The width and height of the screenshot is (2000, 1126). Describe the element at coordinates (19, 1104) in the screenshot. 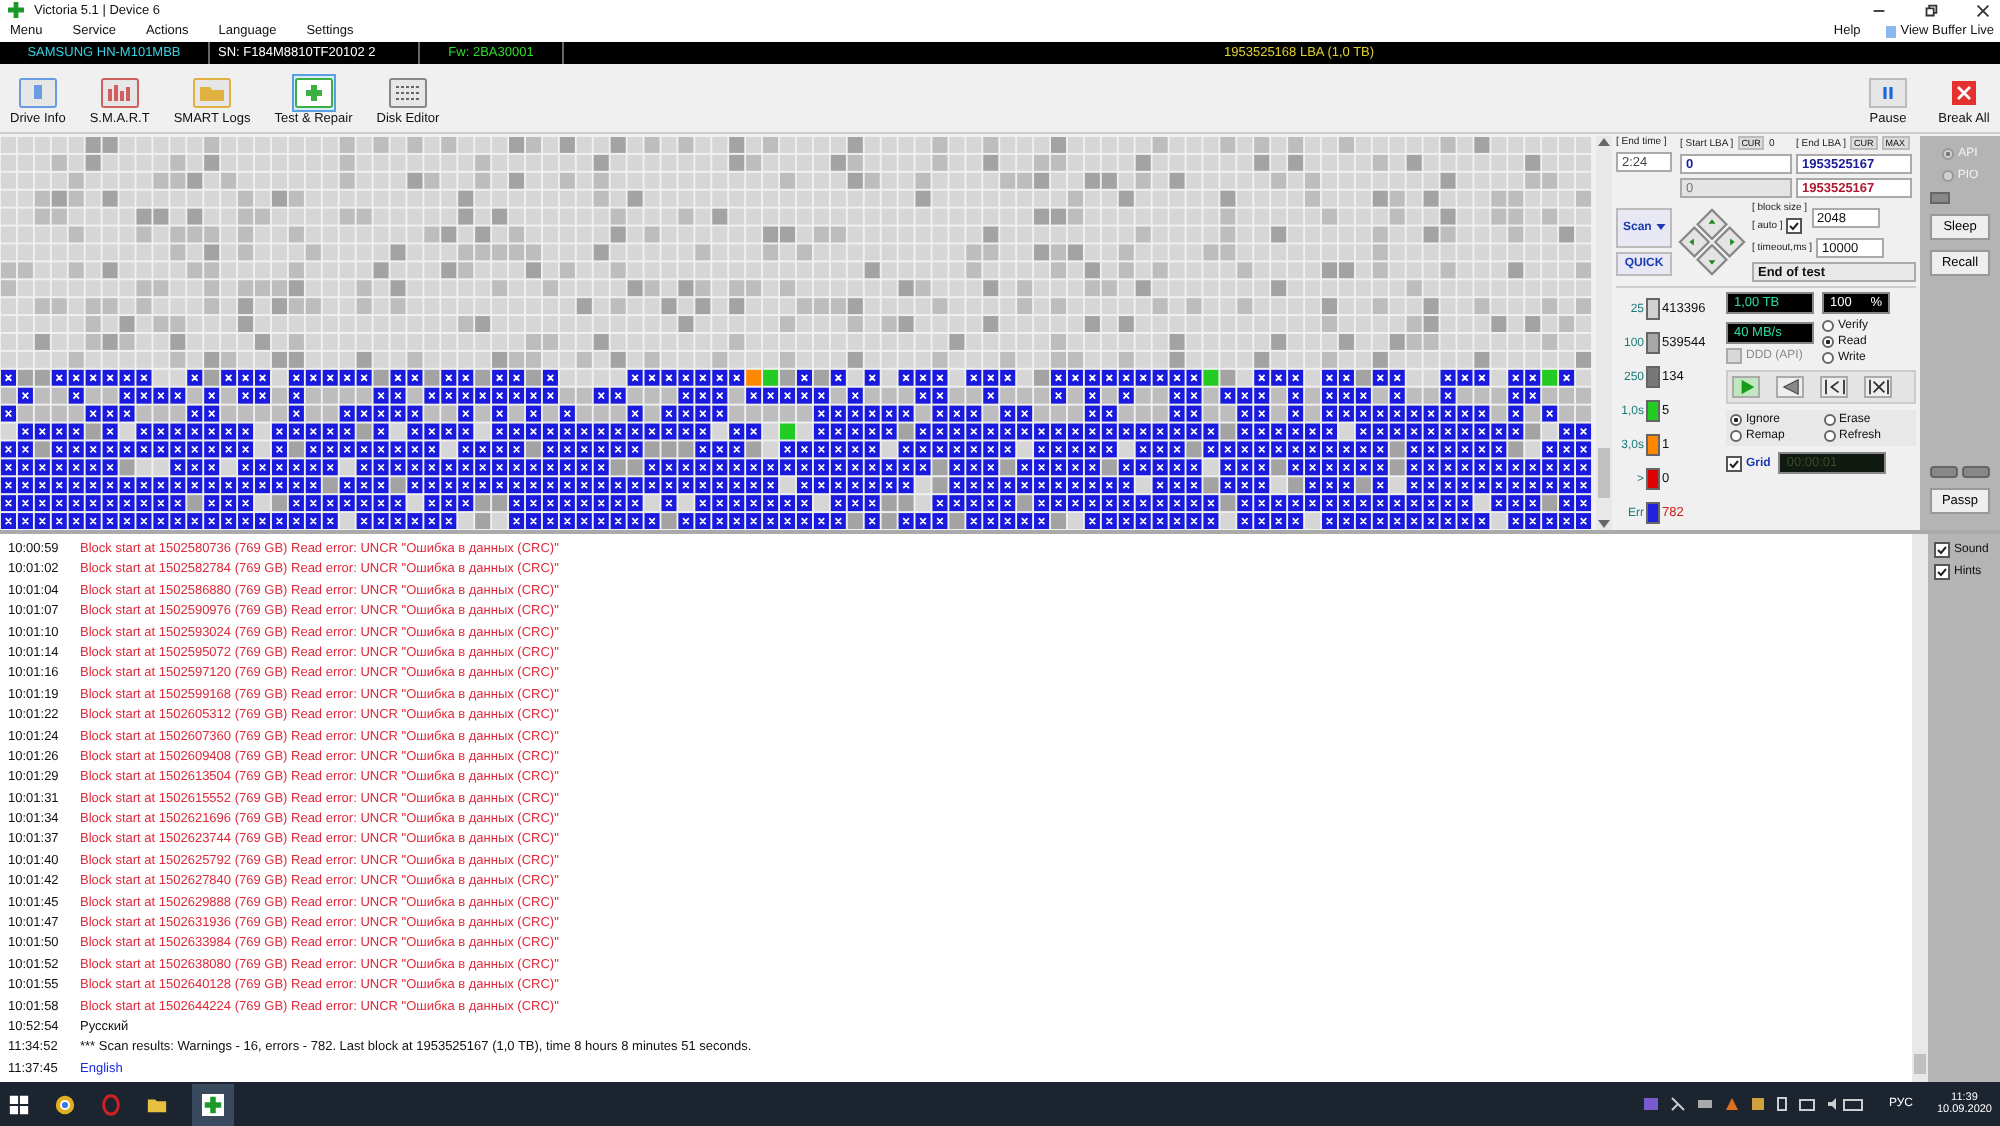

I see `windows-logo-icon` at that location.